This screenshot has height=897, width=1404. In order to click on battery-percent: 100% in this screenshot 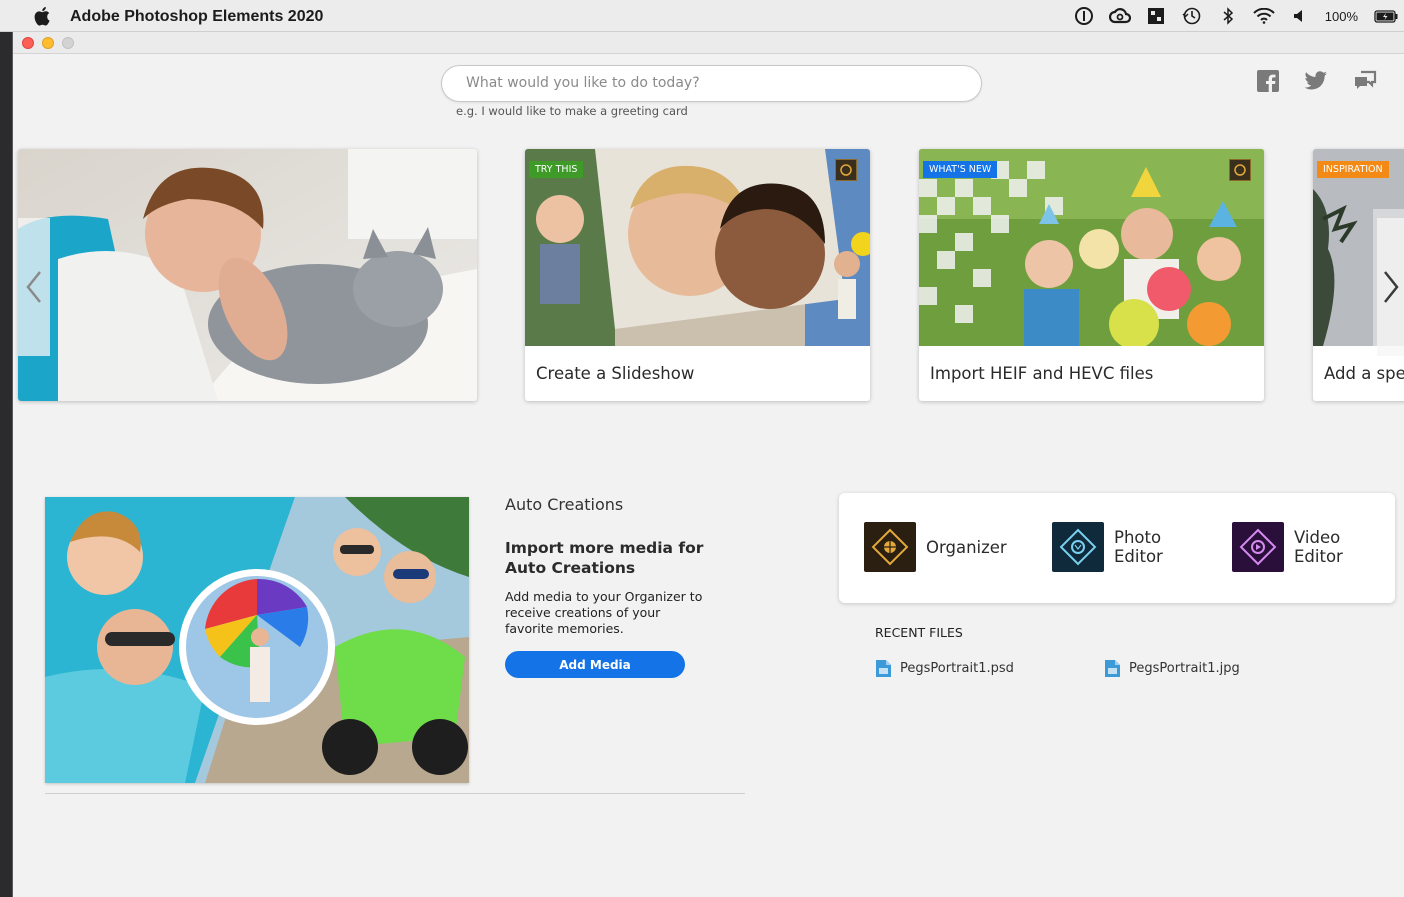, I will do `click(1341, 16)`.